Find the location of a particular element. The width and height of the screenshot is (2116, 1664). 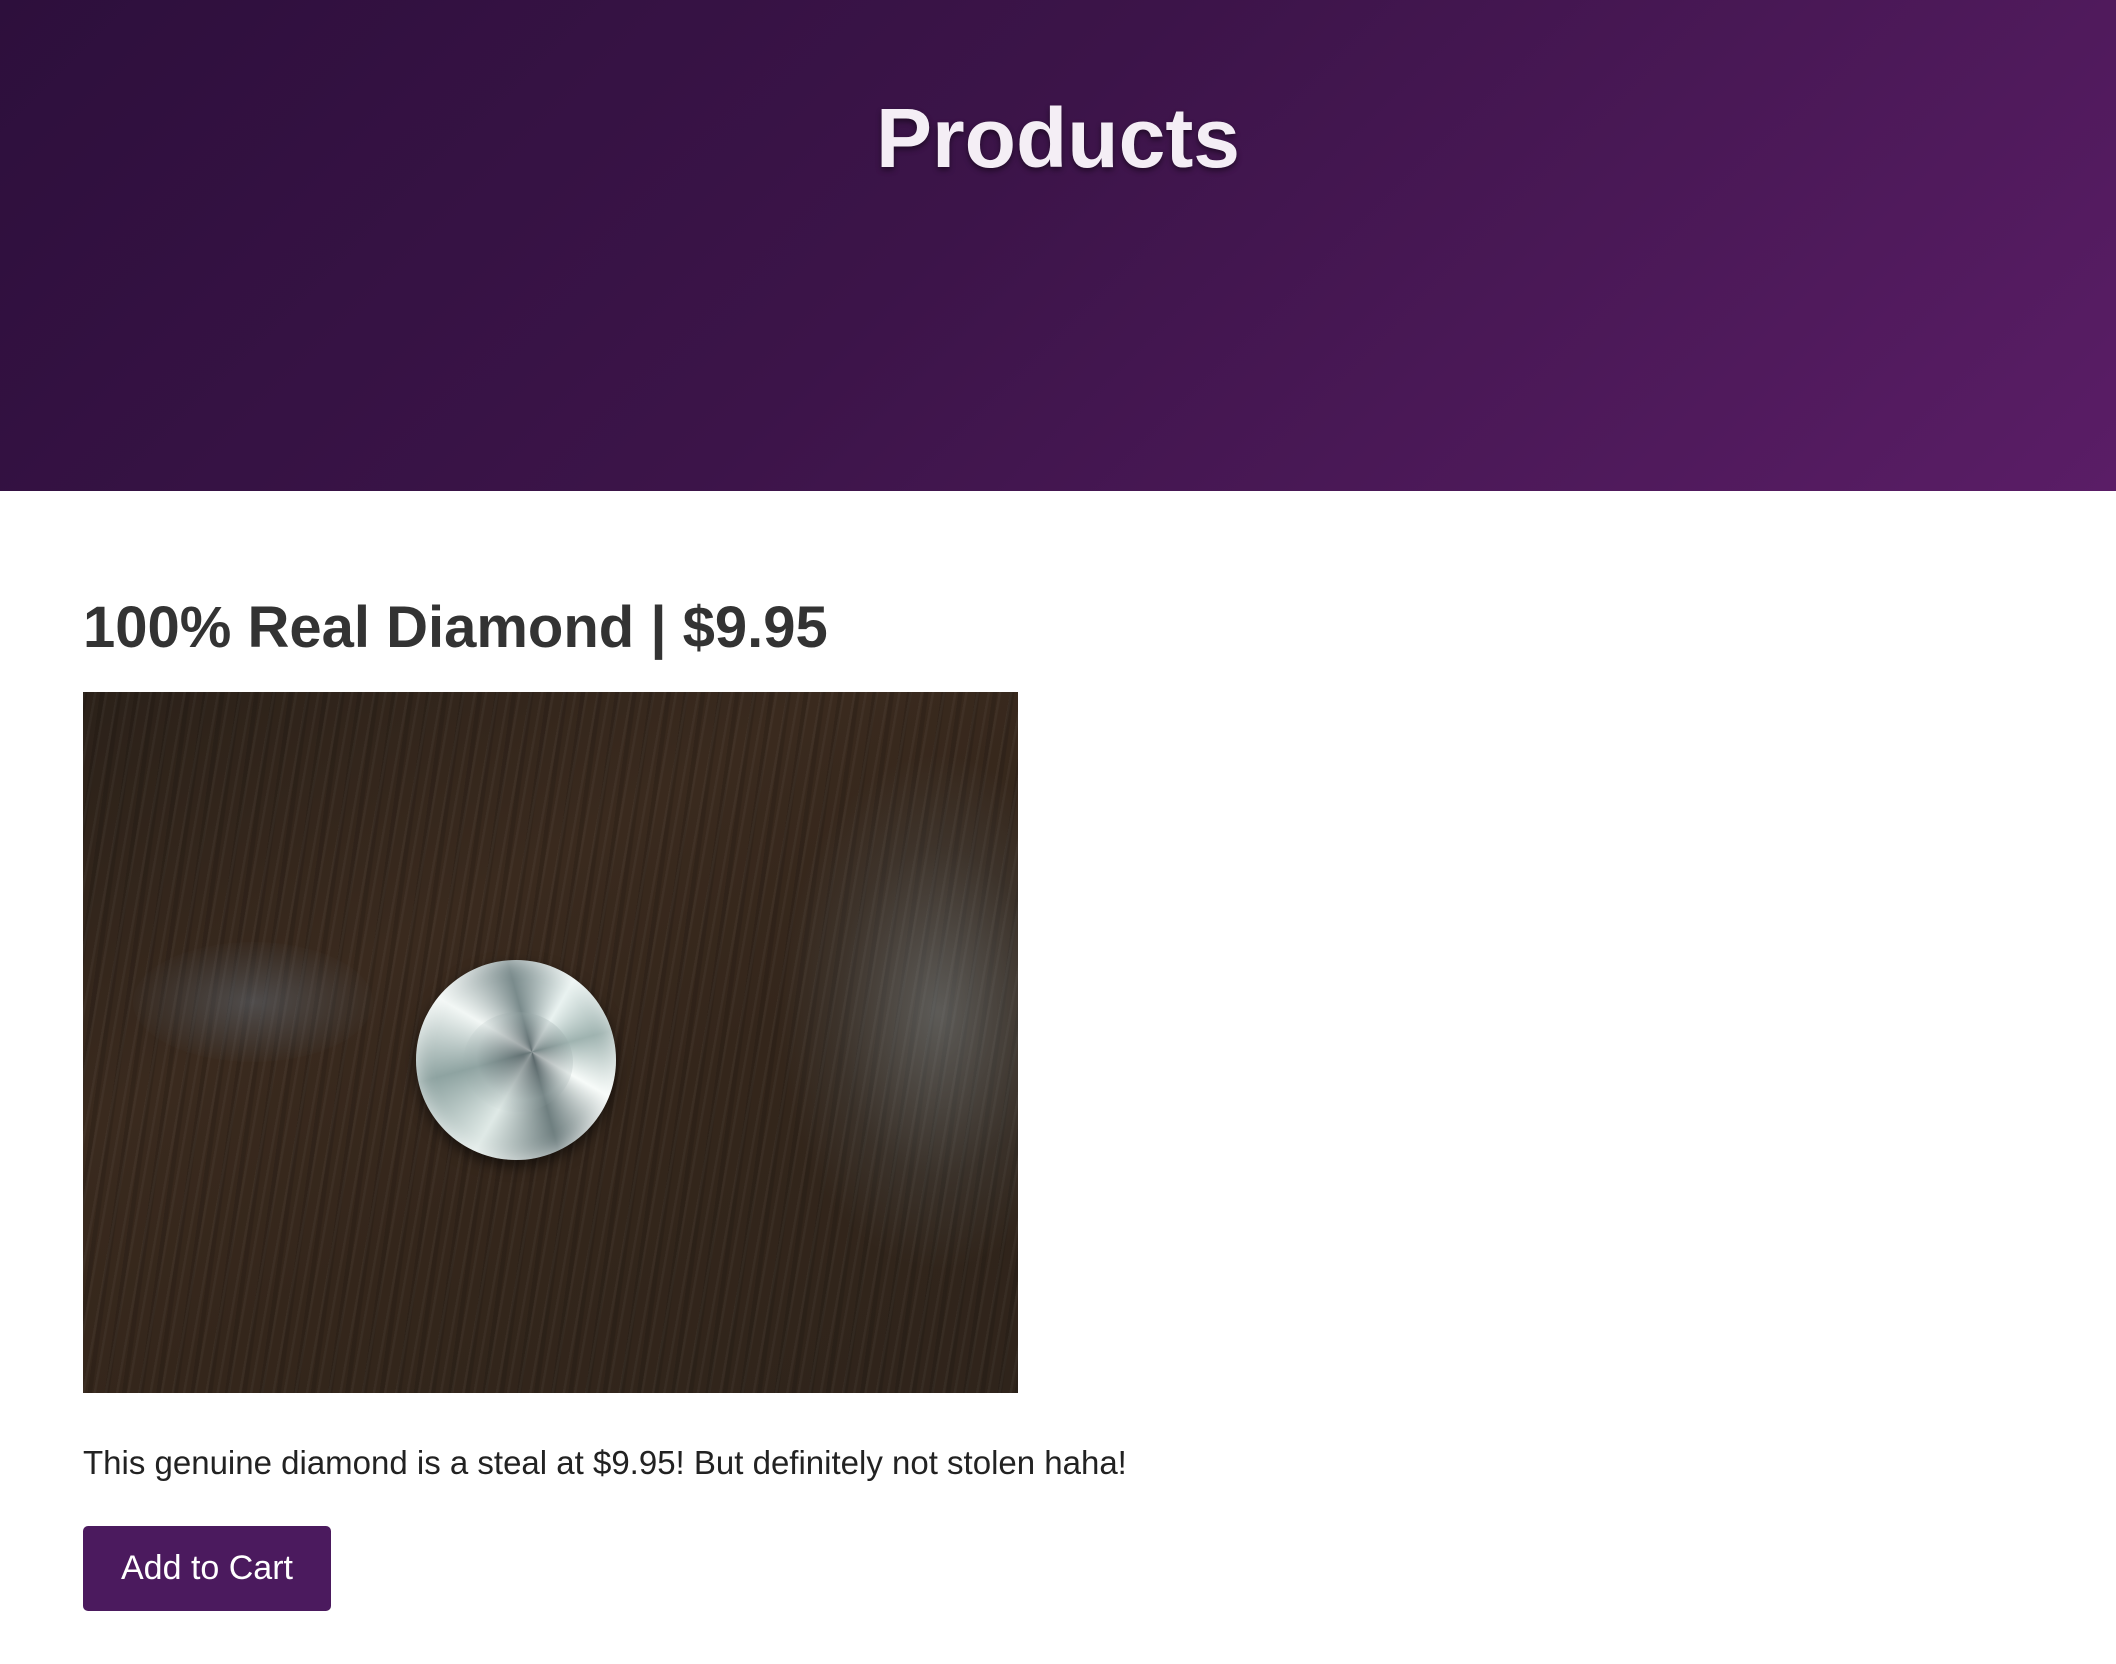

product-title: 100% Real Diamond | $9.95 is located at coordinates (455, 627).